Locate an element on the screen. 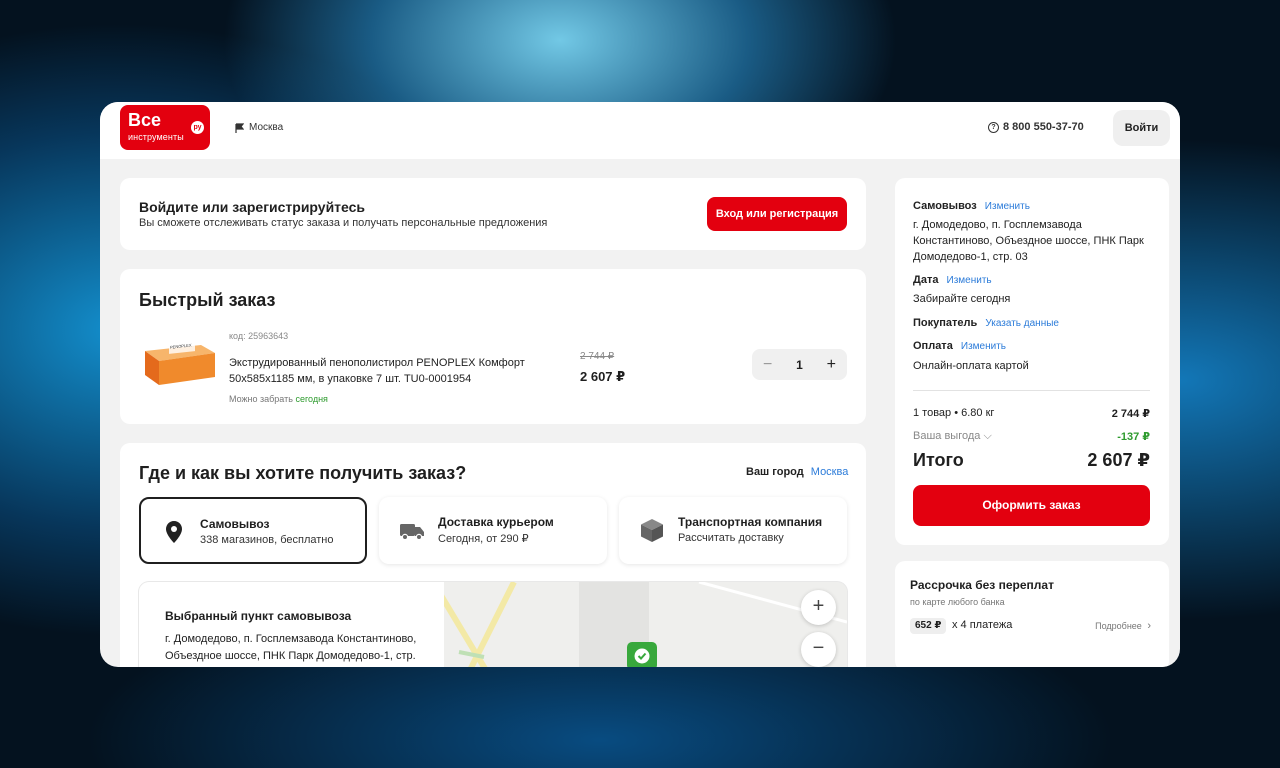  delivery-title: Где и как вы хотите получить заказ? is located at coordinates (303, 473).